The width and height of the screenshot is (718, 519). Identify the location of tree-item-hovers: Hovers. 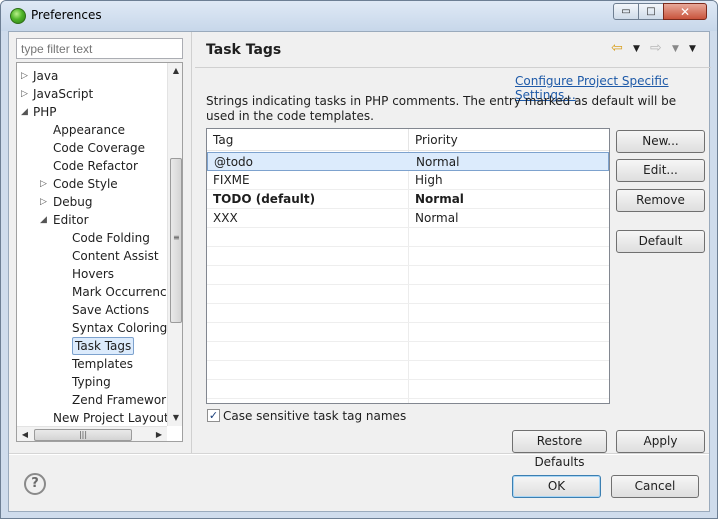
(93, 274).